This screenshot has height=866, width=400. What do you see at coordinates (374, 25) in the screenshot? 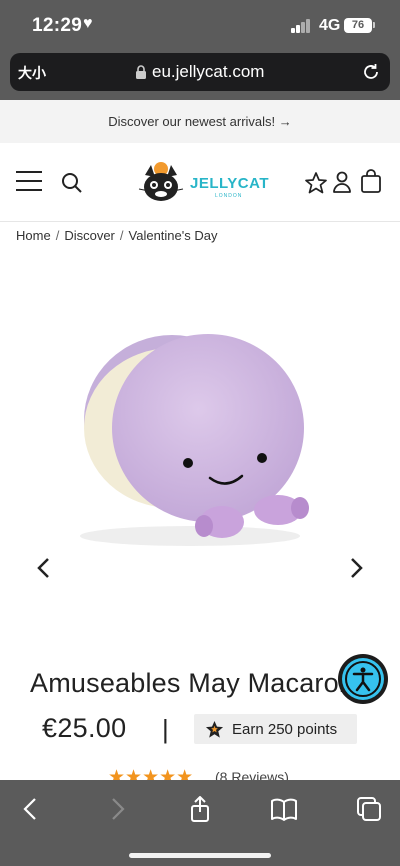
I see `battery-tip` at bounding box center [374, 25].